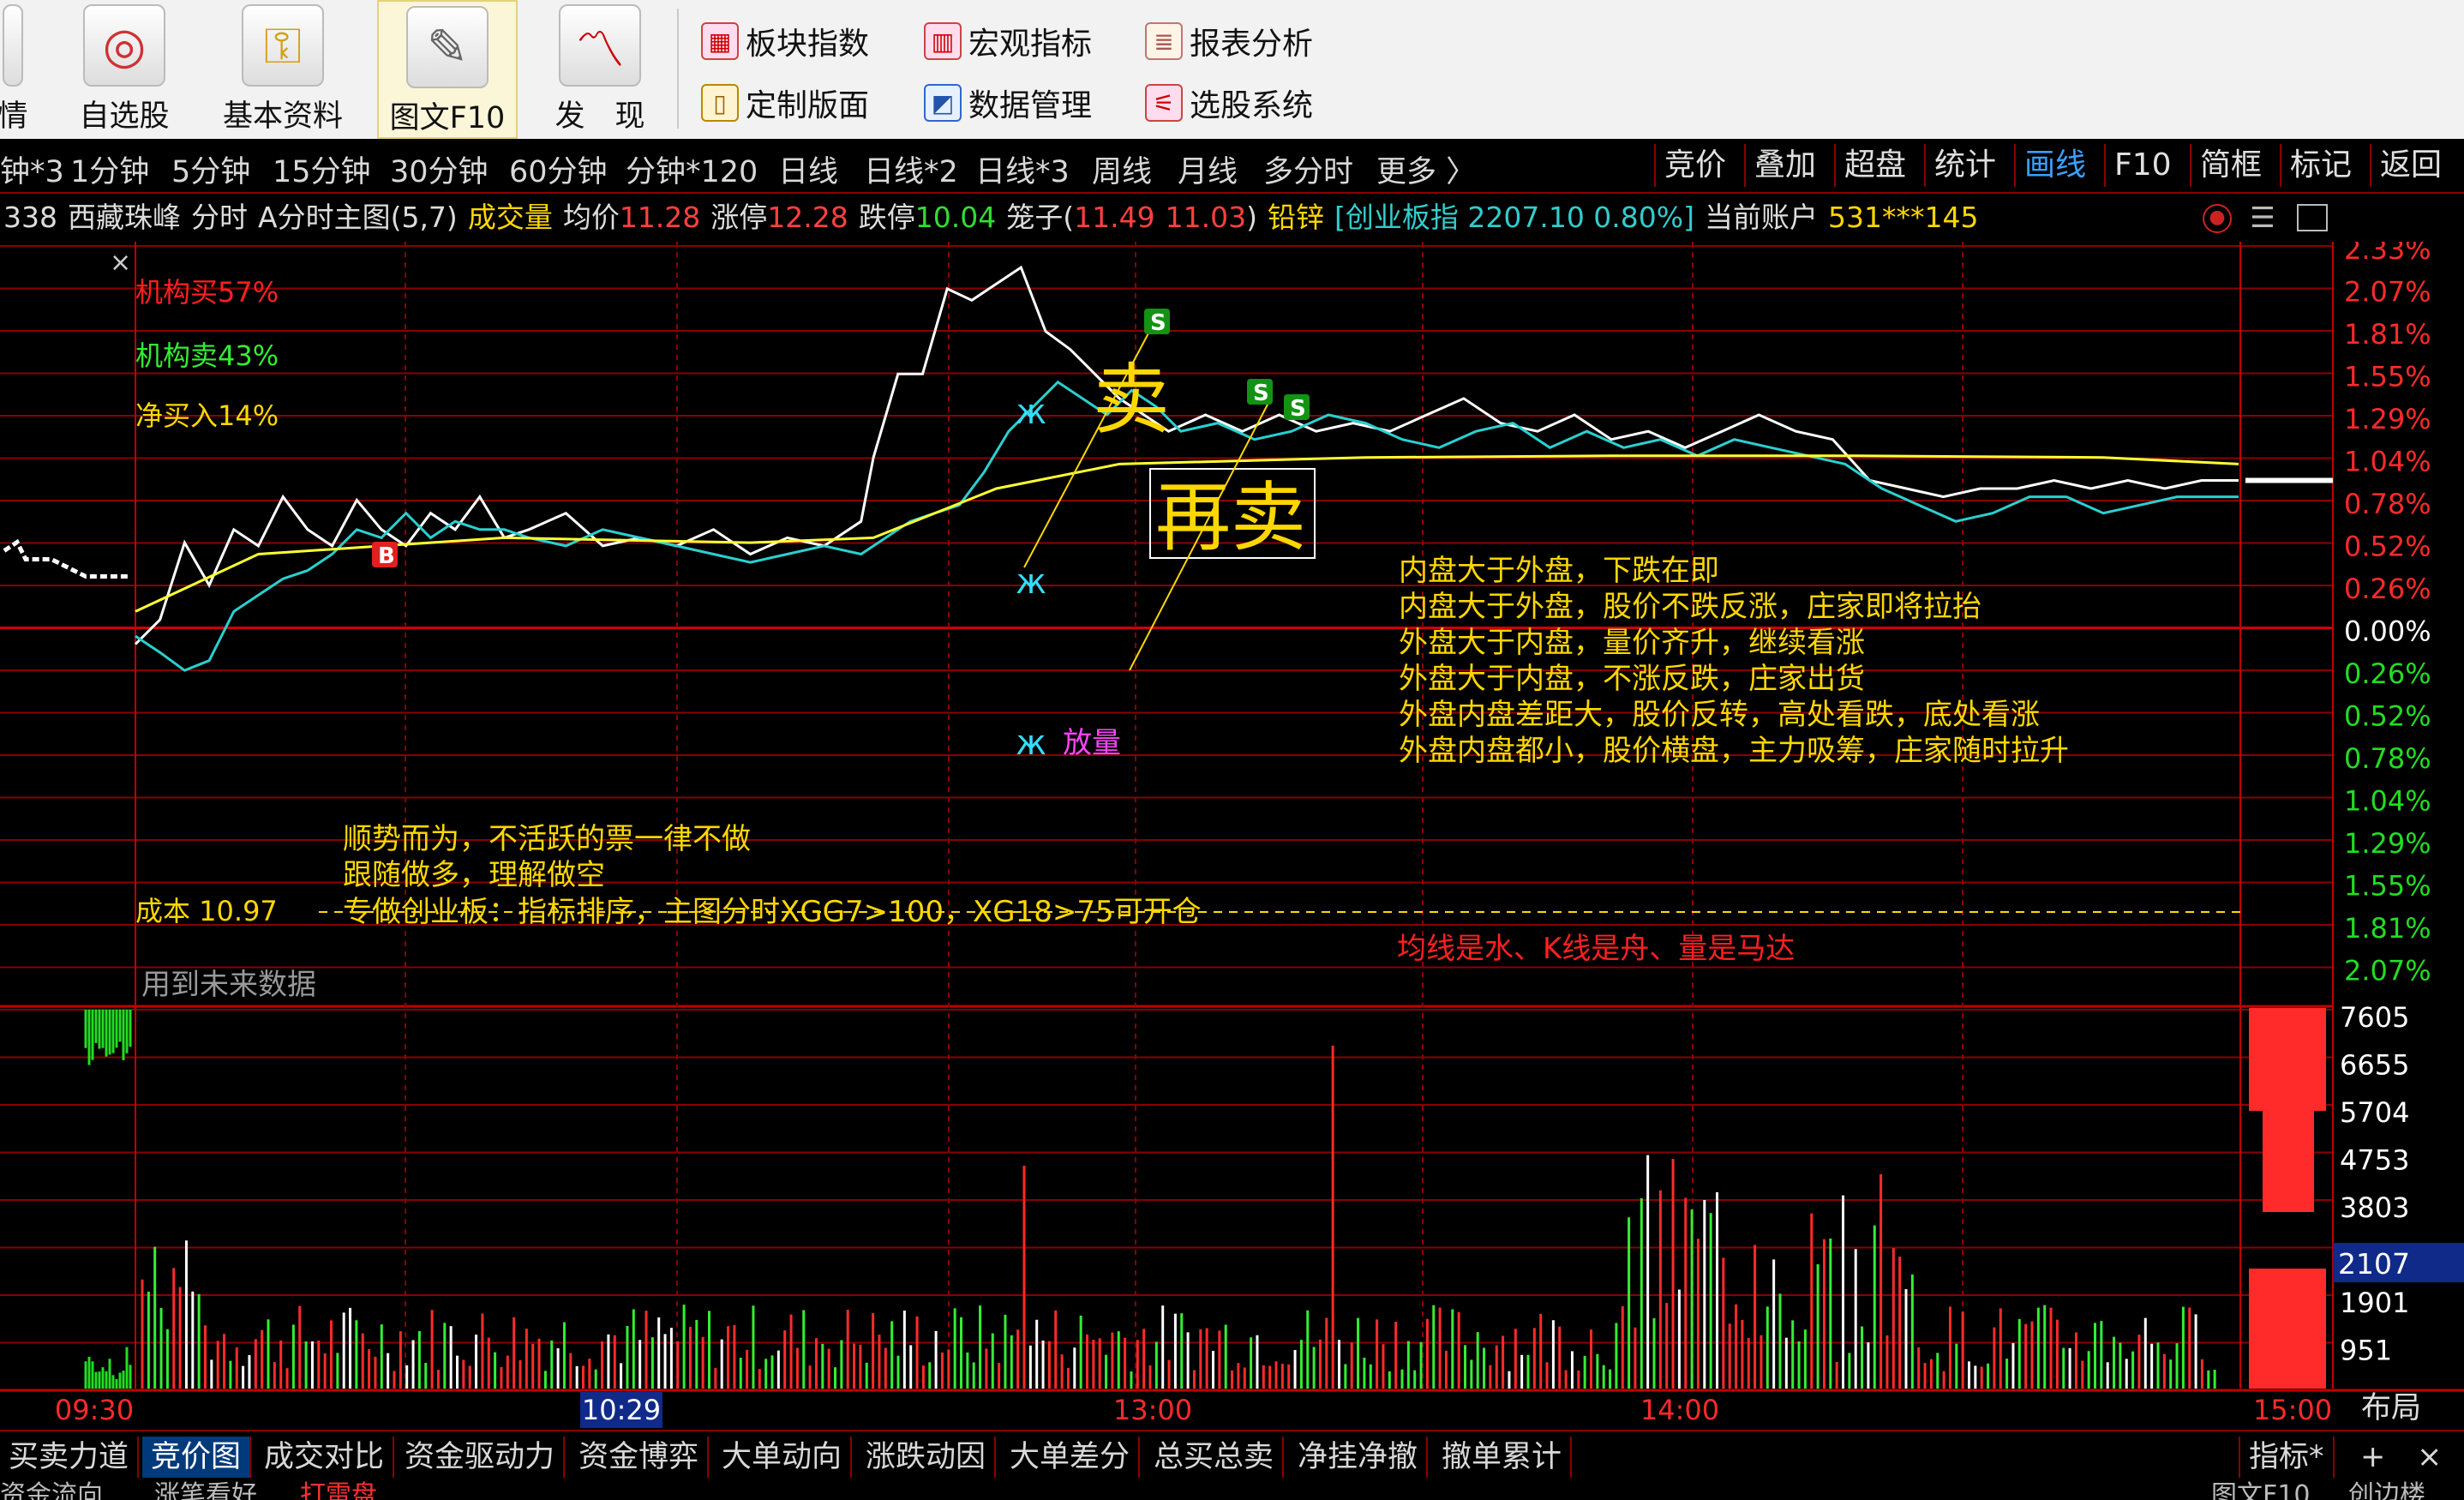  What do you see at coordinates (207, 292) in the screenshot?
I see `inst-buy-label: 机构买57%` at bounding box center [207, 292].